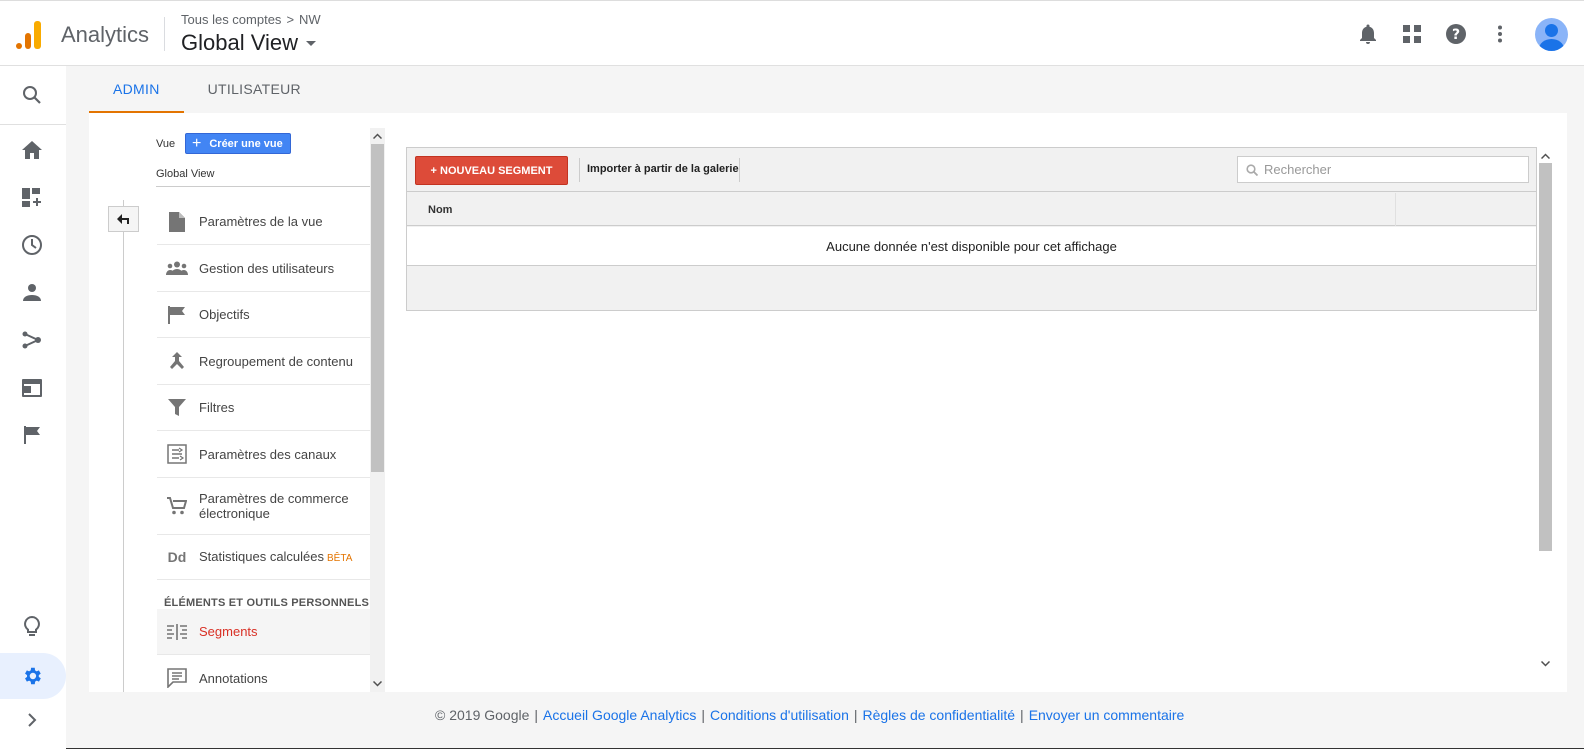 The height and width of the screenshot is (749, 1584). I want to click on account-avatar, so click(1551, 34).